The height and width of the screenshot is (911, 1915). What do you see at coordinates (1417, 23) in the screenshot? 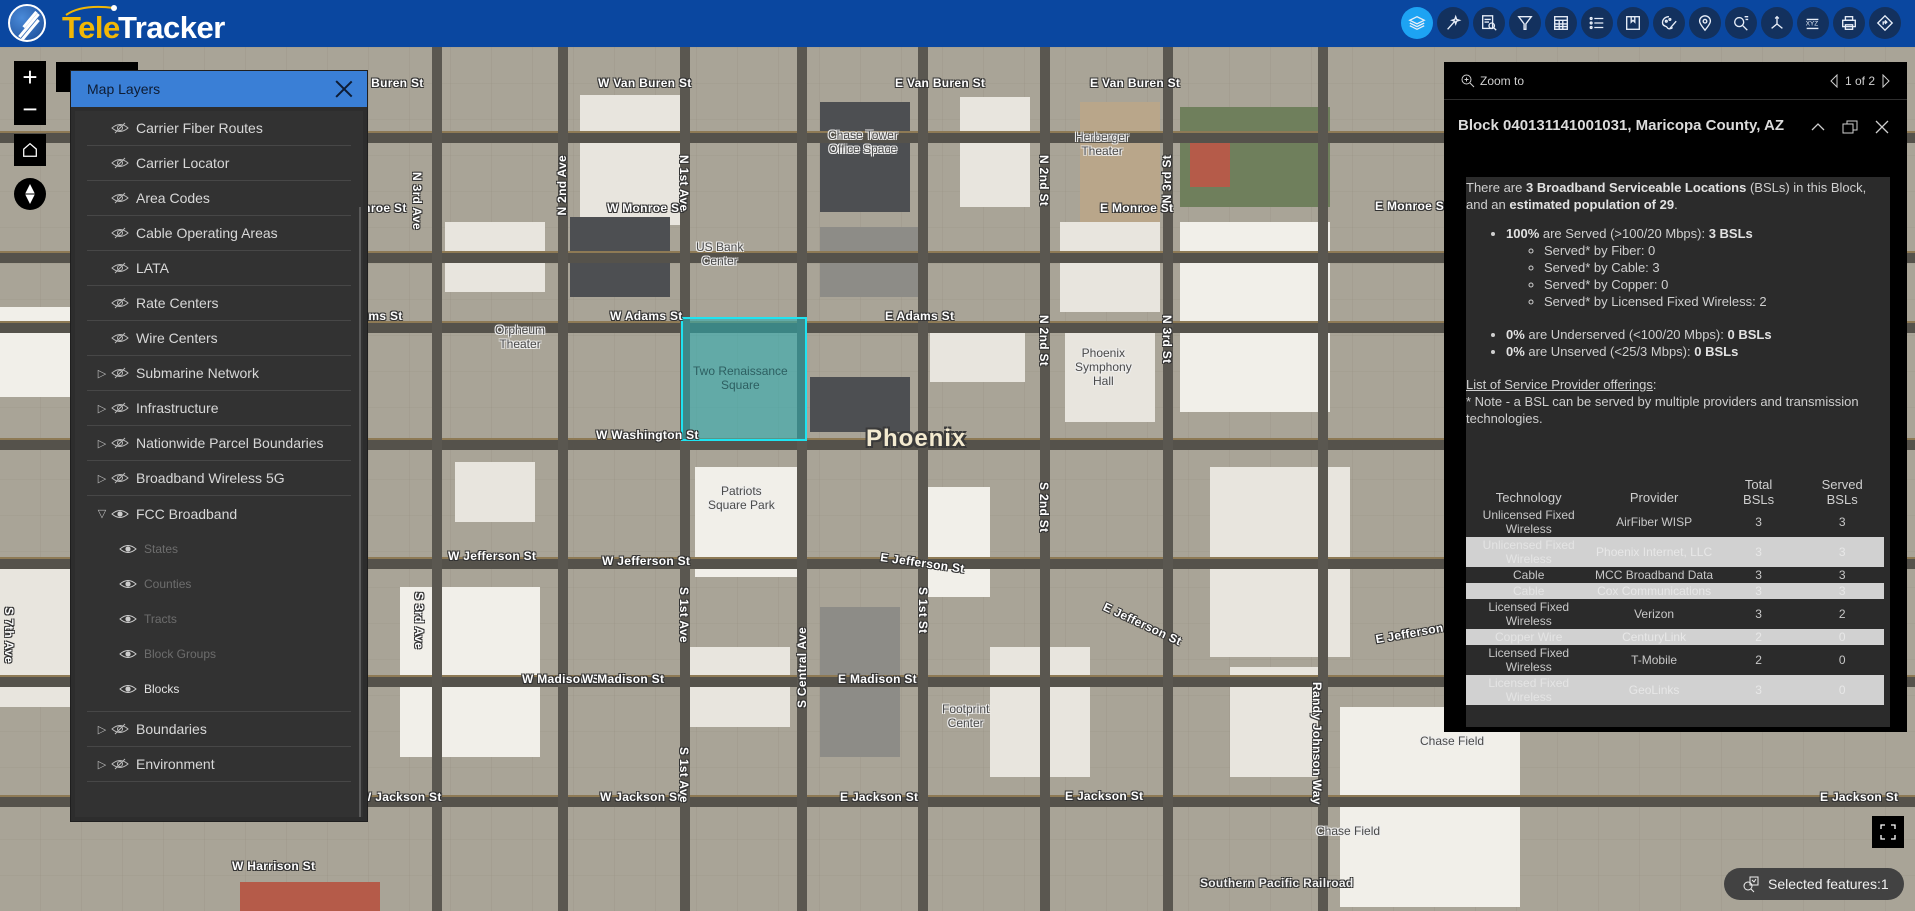
I see `layers-button` at bounding box center [1417, 23].